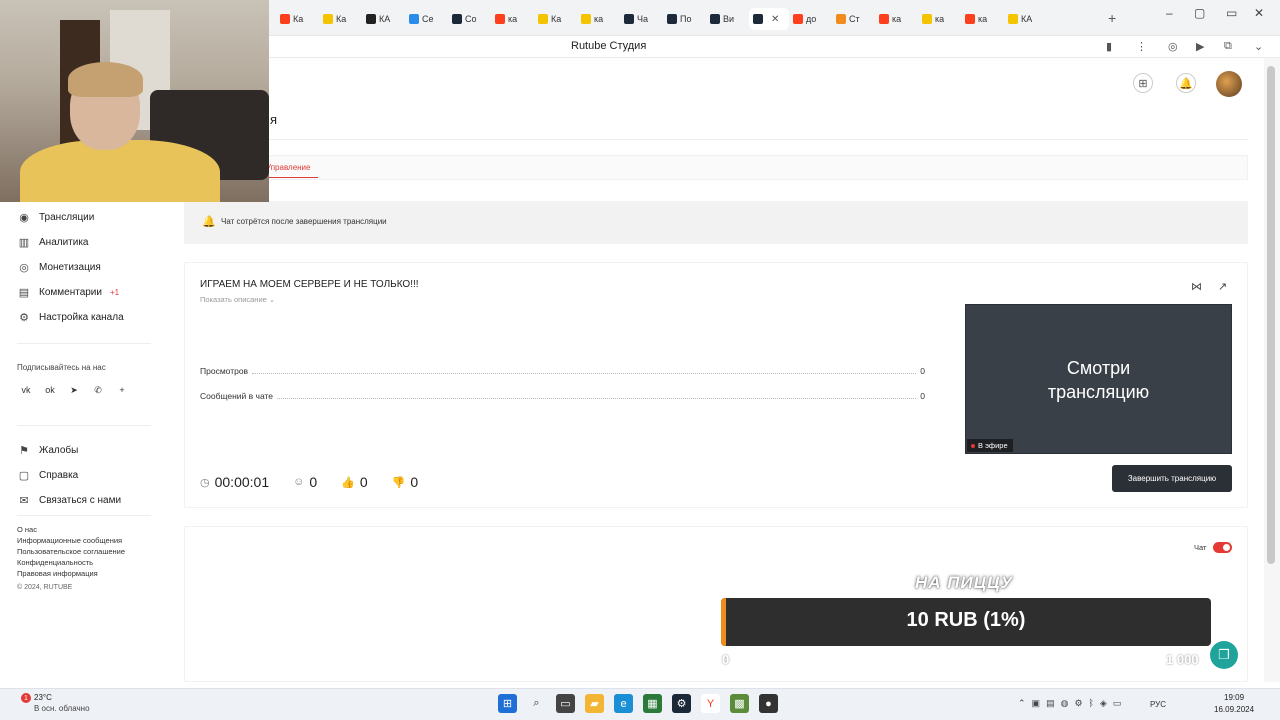 This screenshot has width=1280, height=720. I want to click on tab-management: Управление, so click(288, 167).